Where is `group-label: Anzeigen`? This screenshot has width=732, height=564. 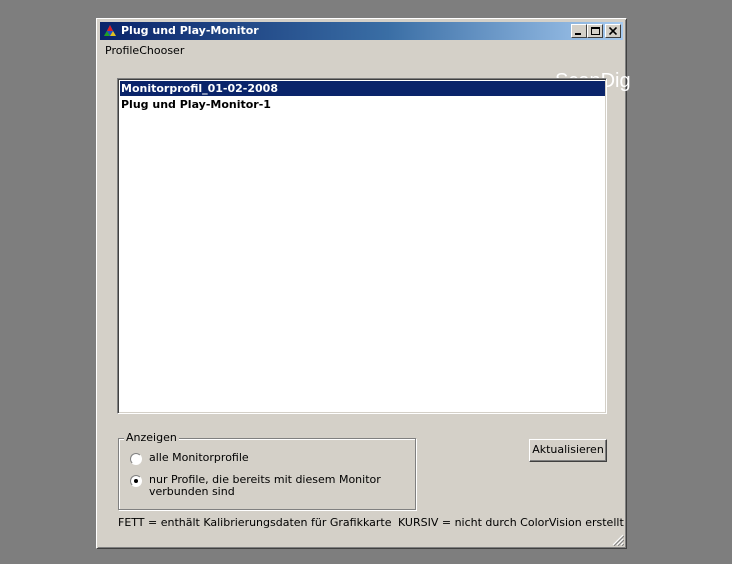 group-label: Anzeigen is located at coordinates (151, 437).